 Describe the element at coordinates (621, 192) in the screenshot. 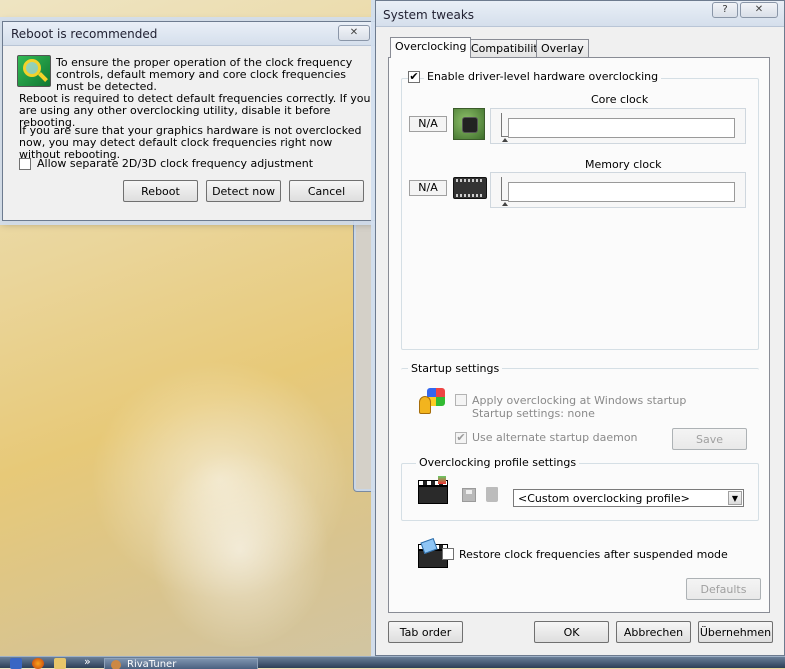

I see `memory-clock-slider-track` at that location.